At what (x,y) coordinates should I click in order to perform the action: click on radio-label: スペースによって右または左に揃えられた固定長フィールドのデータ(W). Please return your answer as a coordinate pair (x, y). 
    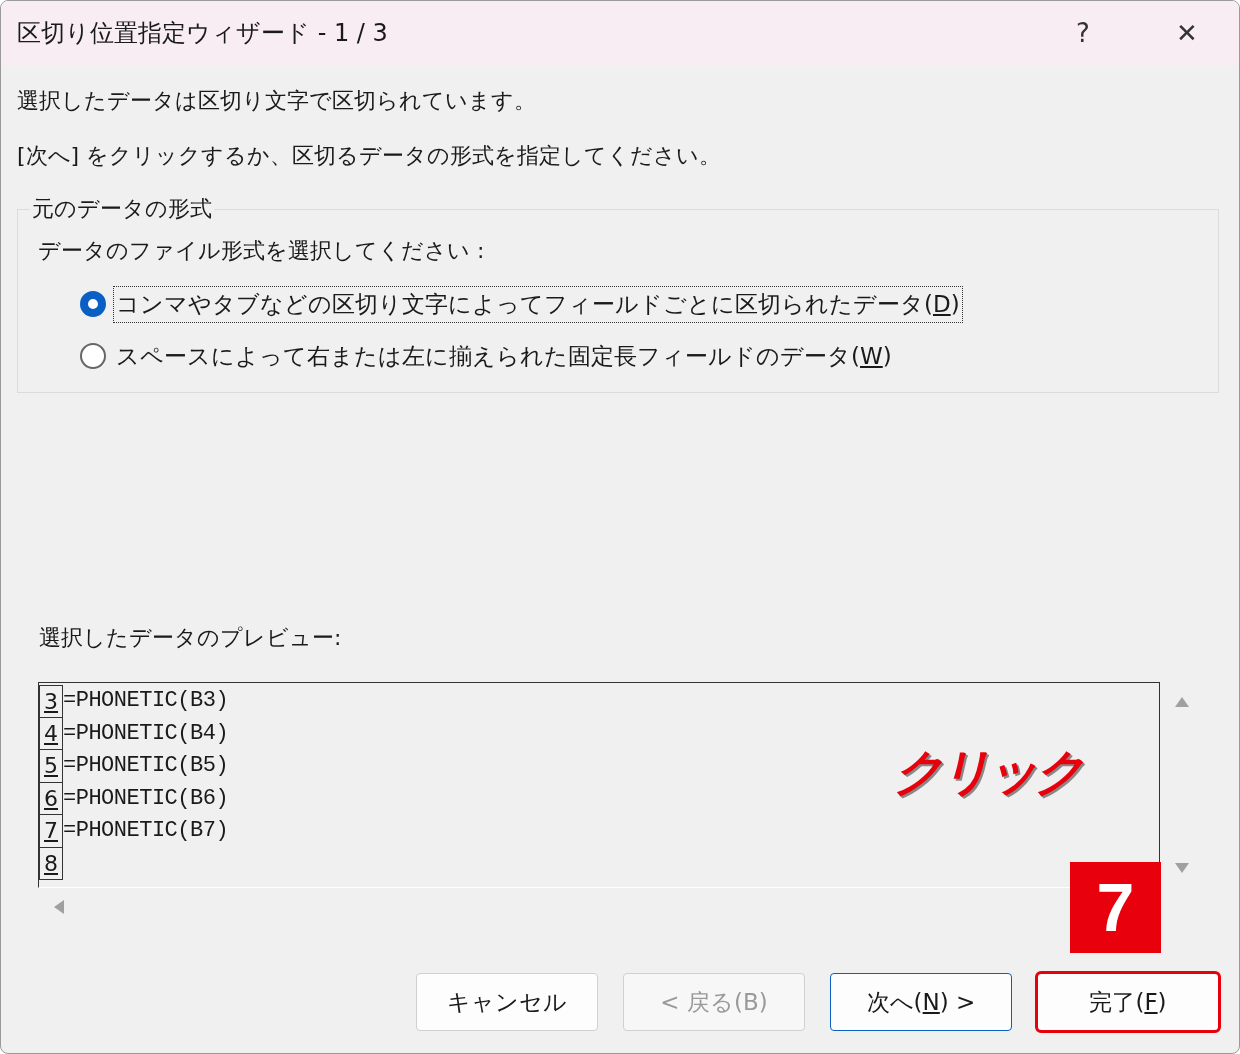
    Looking at the image, I should click on (504, 356).